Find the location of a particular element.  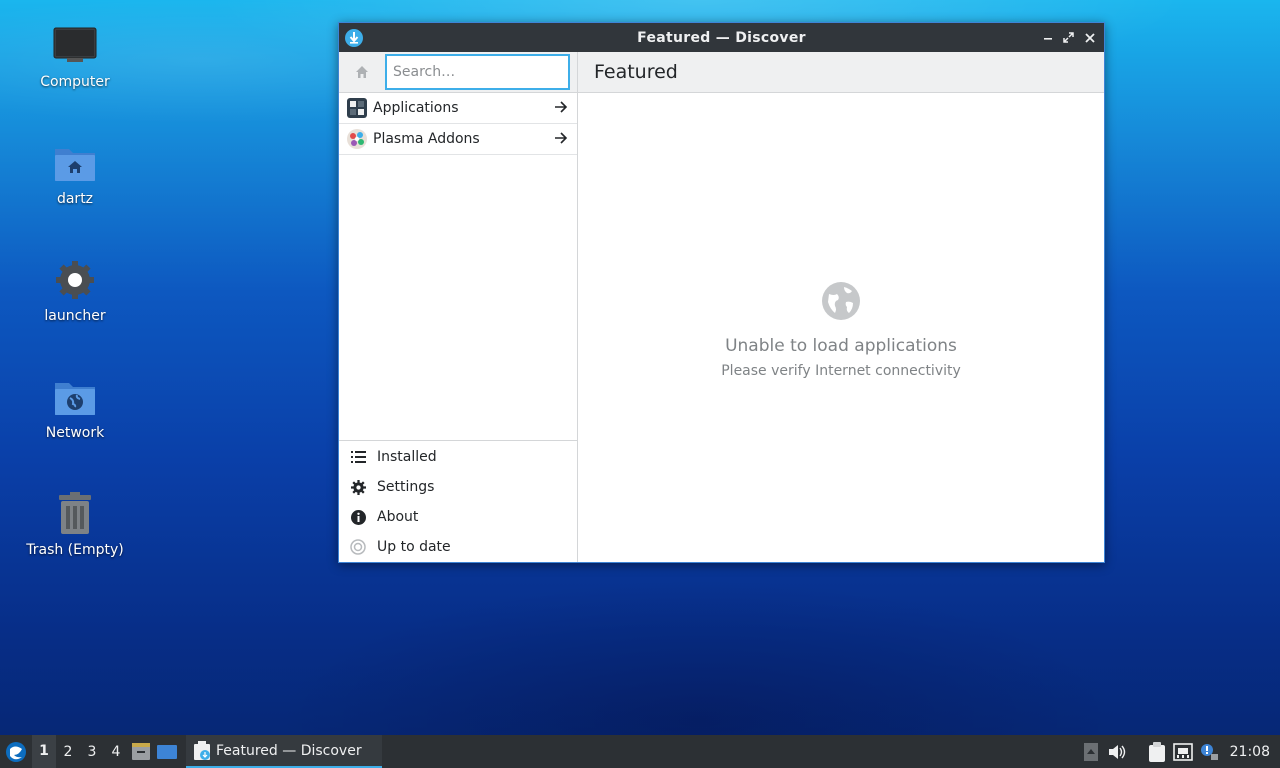

window-title: Featured — Discover is located at coordinates (721, 37).